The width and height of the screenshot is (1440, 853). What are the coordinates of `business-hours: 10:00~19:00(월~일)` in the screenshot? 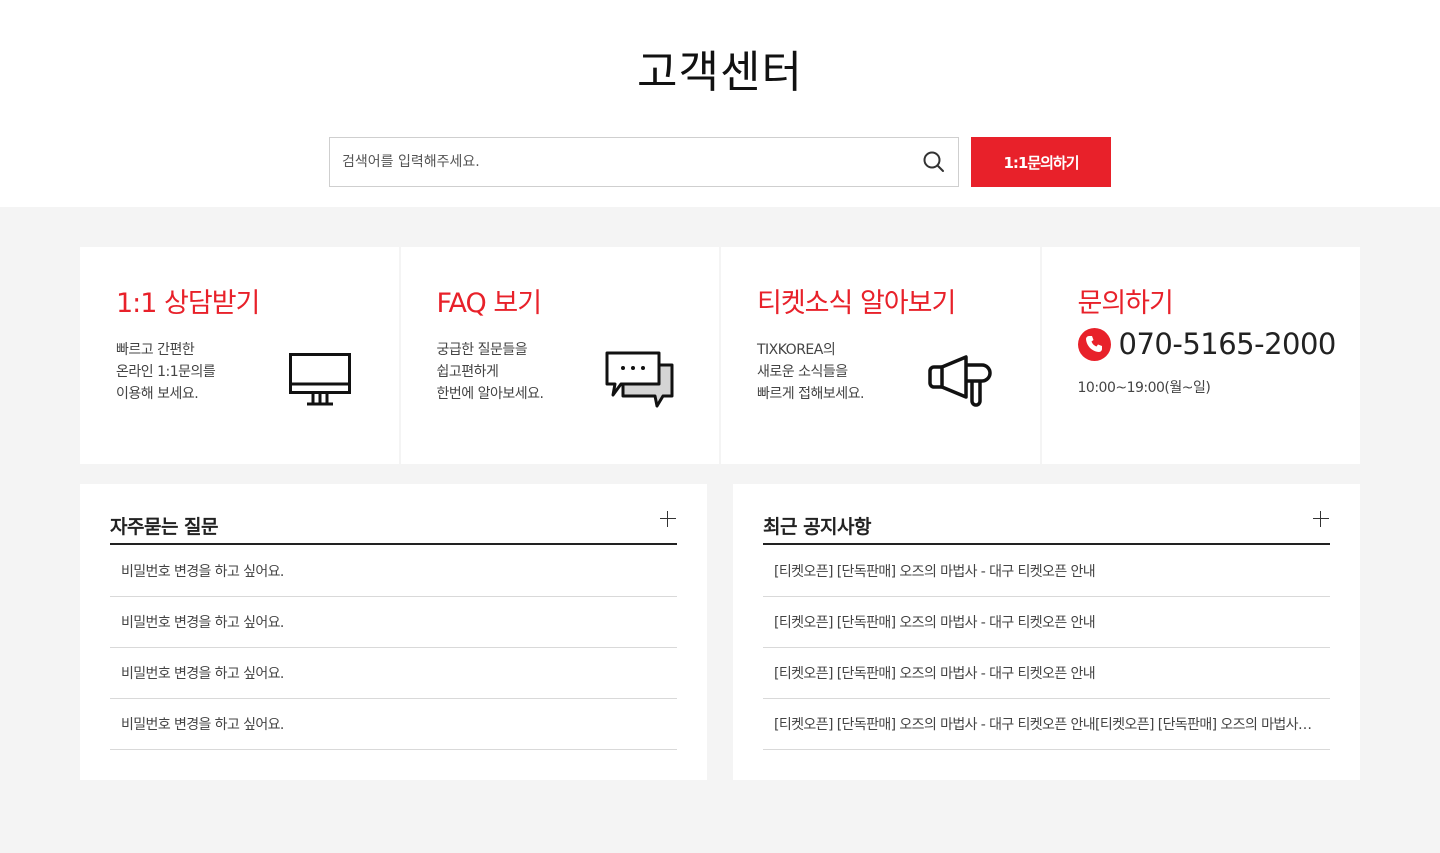 It's located at (1144, 388).